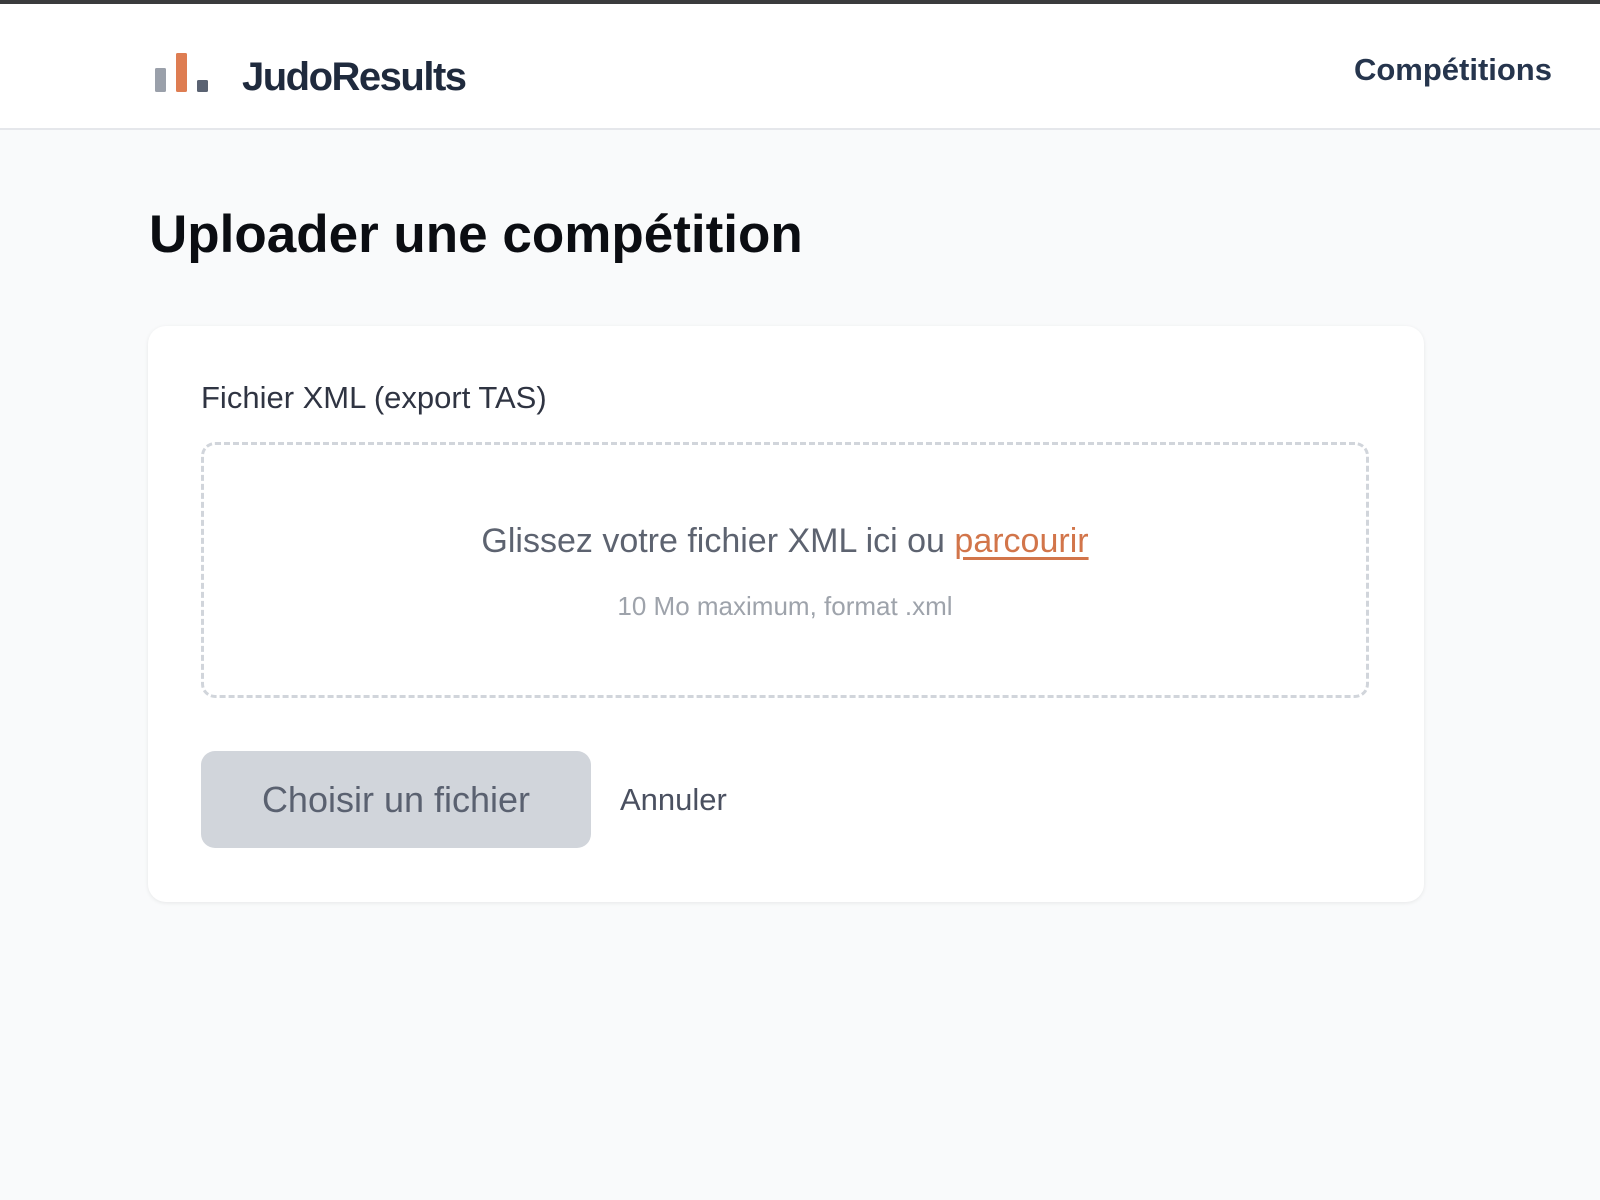 The image size is (1600, 1200). What do you see at coordinates (1453, 70) in the screenshot?
I see `nav-competitions-link: Compétitions` at bounding box center [1453, 70].